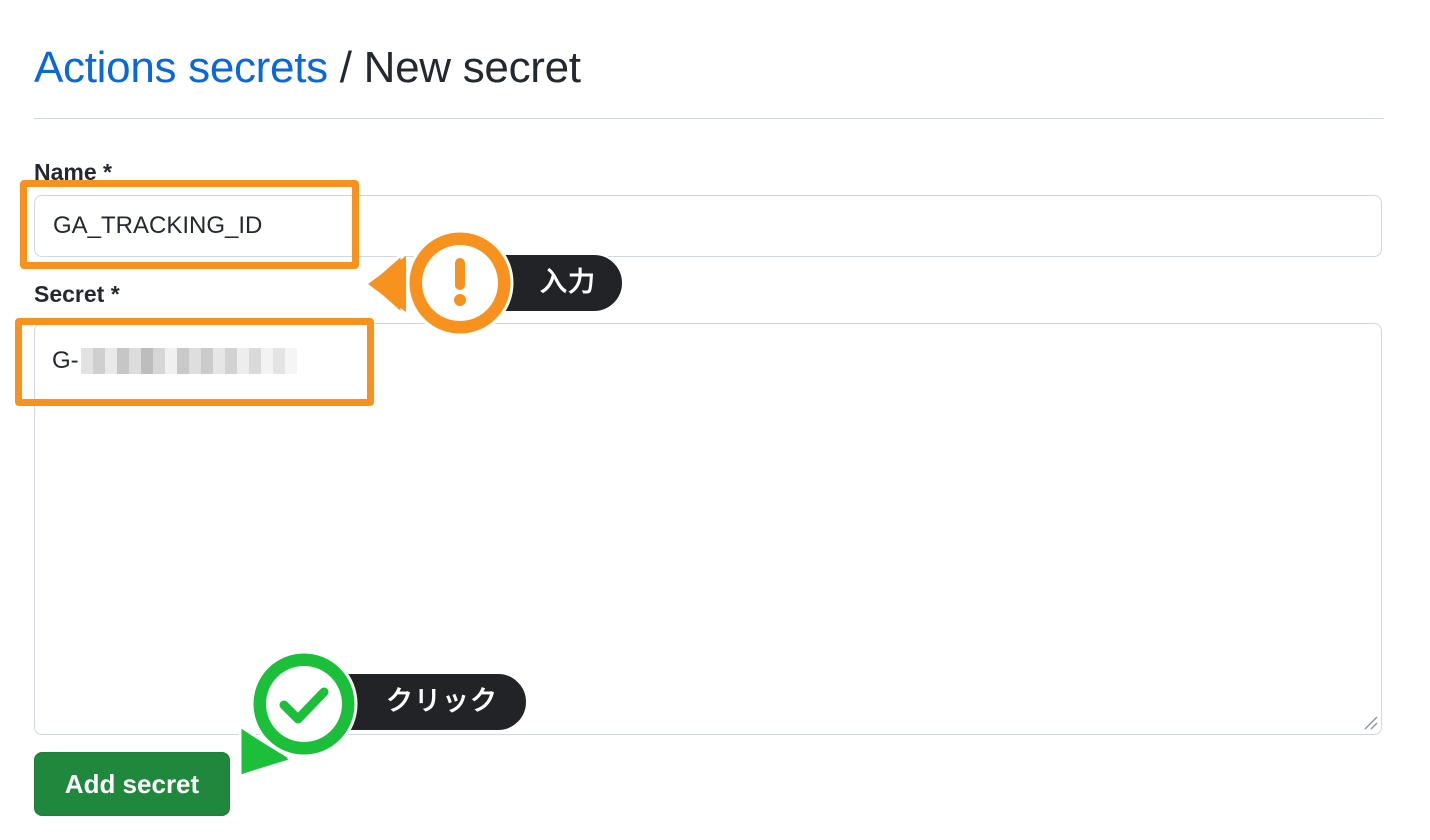 The width and height of the screenshot is (1430, 840). I want to click on checkmark-icon, so click(298, 714).